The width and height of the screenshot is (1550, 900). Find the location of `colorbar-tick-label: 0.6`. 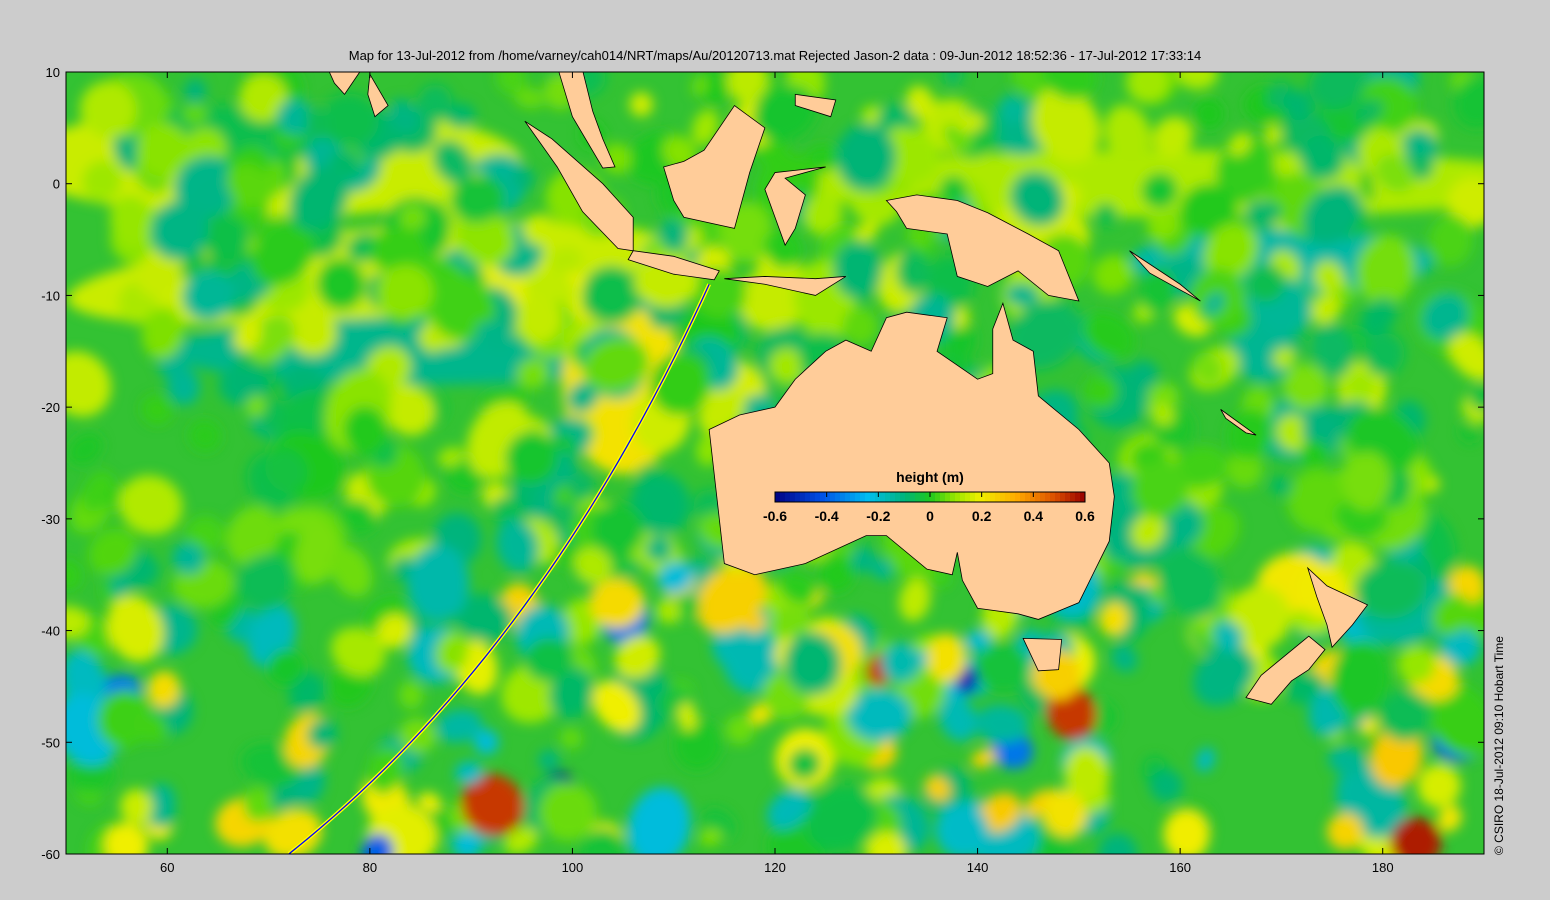

colorbar-tick-label: 0.6 is located at coordinates (1085, 516).